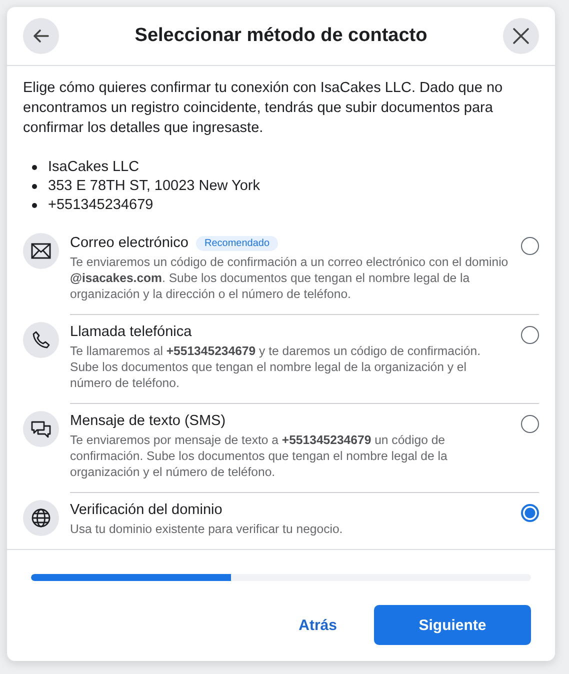 The image size is (569, 674). I want to click on globe-icon, so click(41, 518).